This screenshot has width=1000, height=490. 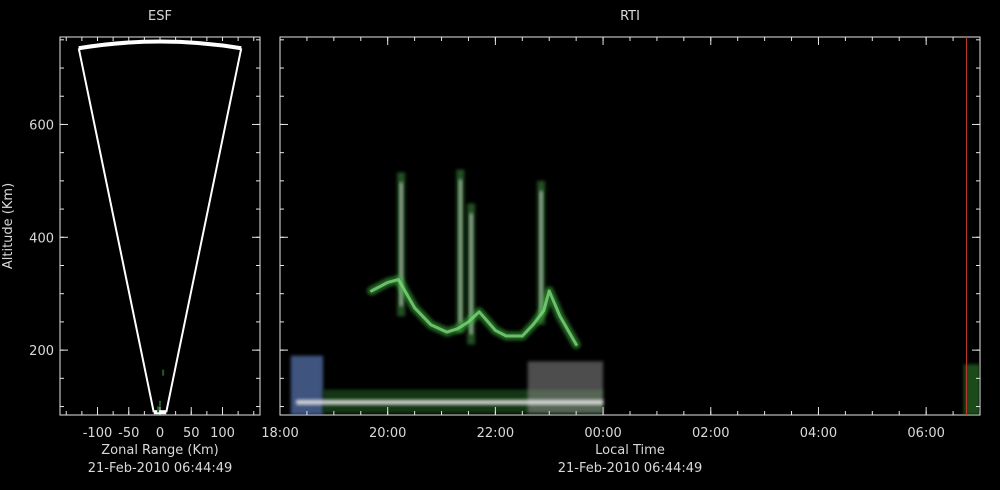 I want to click on esf-x-tick-label: 100, so click(x=222, y=433).